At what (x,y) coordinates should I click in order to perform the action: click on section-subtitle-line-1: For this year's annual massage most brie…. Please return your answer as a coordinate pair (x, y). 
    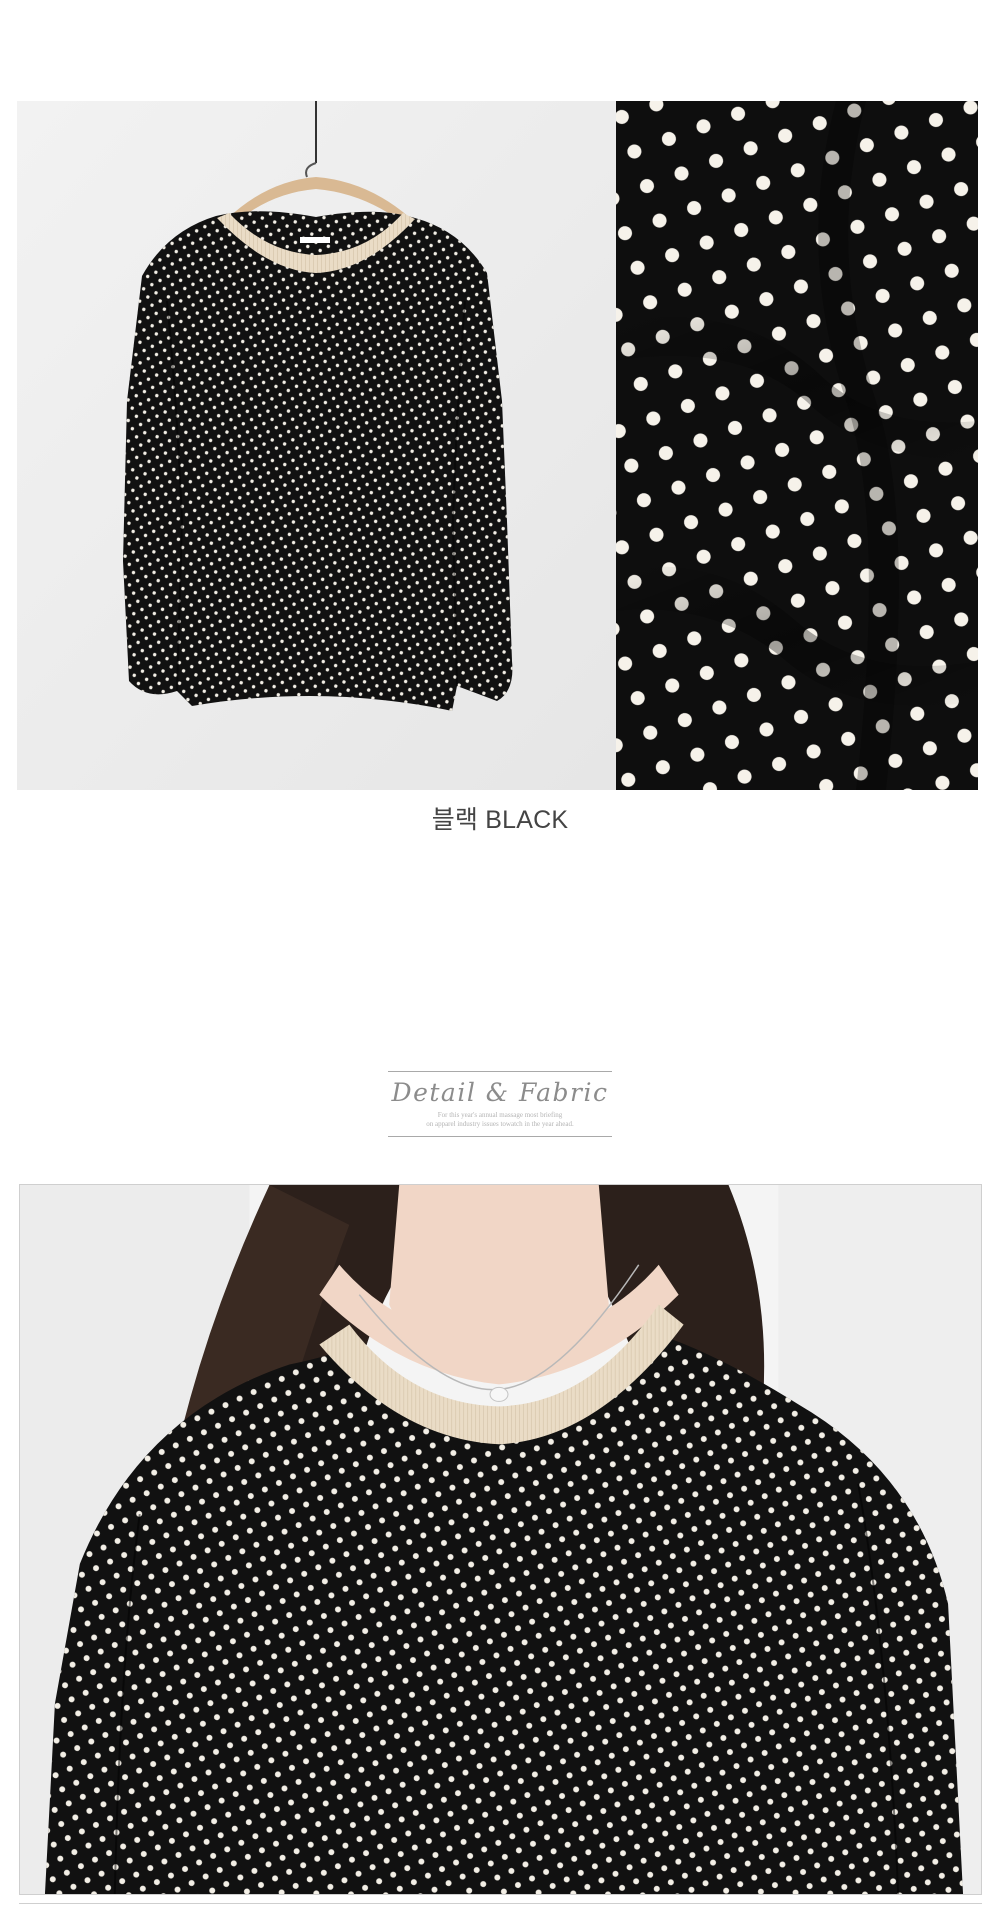
    Looking at the image, I should click on (500, 1115).